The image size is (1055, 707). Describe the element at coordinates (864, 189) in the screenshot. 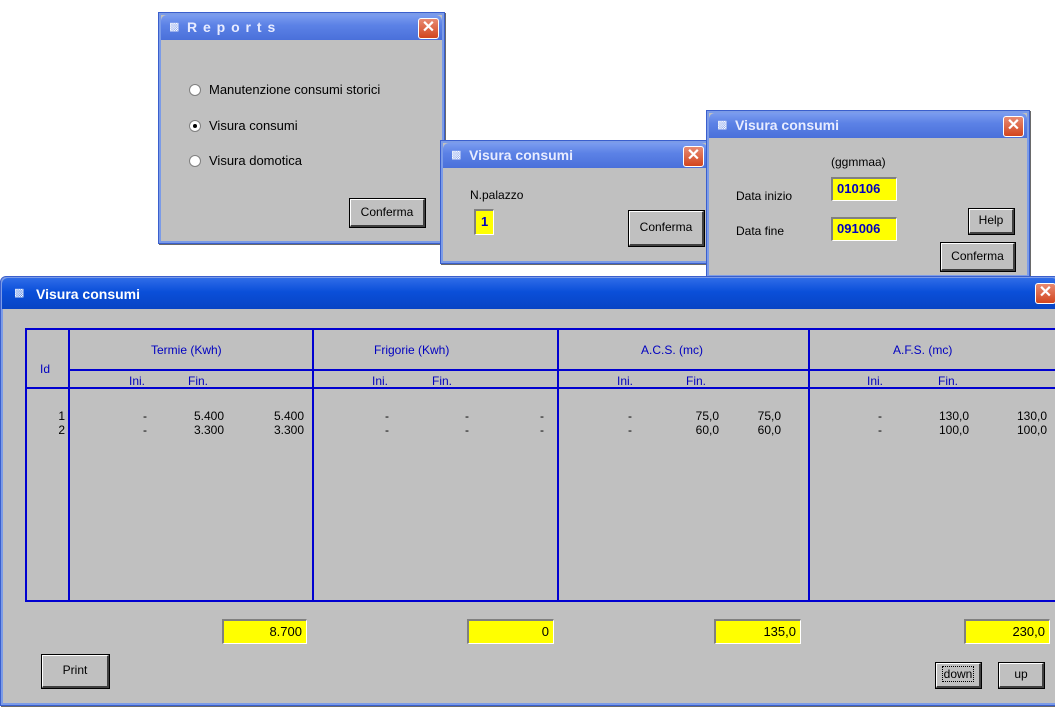

I see `start-date-input: 010106` at that location.